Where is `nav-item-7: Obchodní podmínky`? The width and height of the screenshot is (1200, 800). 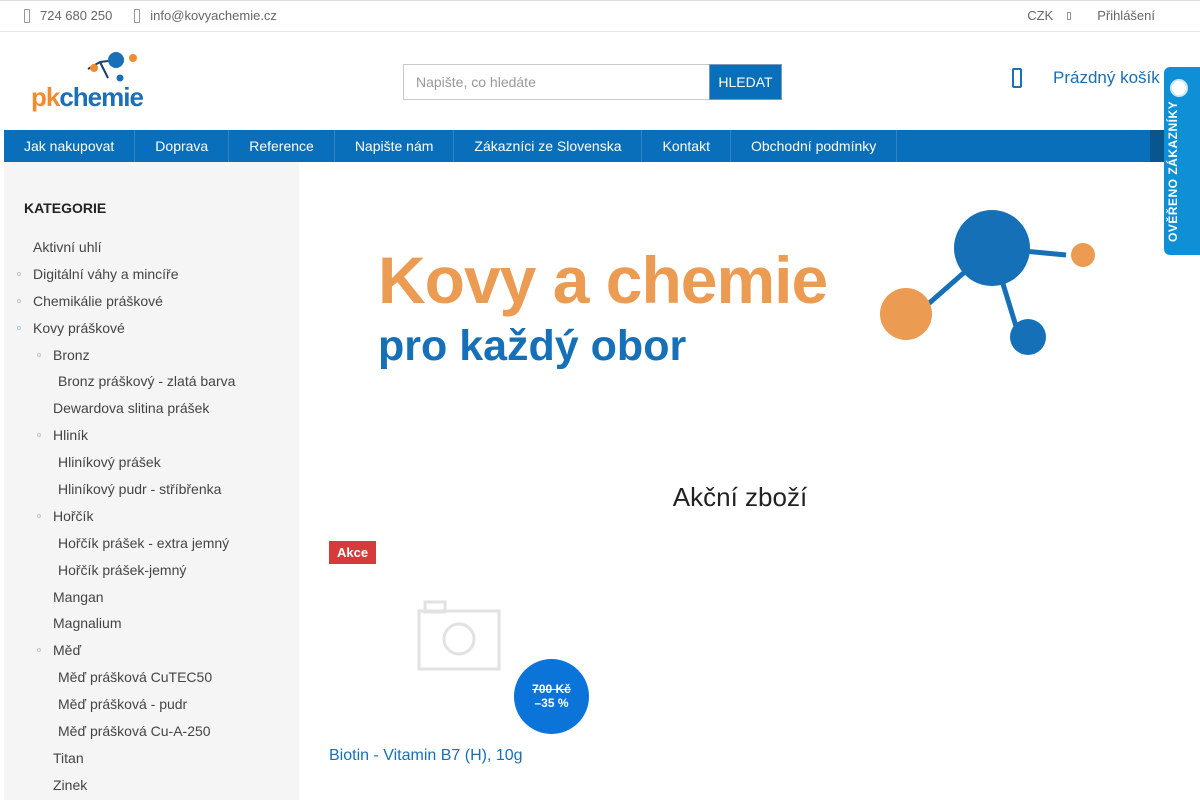
nav-item-7: Obchodní podmínky is located at coordinates (814, 146).